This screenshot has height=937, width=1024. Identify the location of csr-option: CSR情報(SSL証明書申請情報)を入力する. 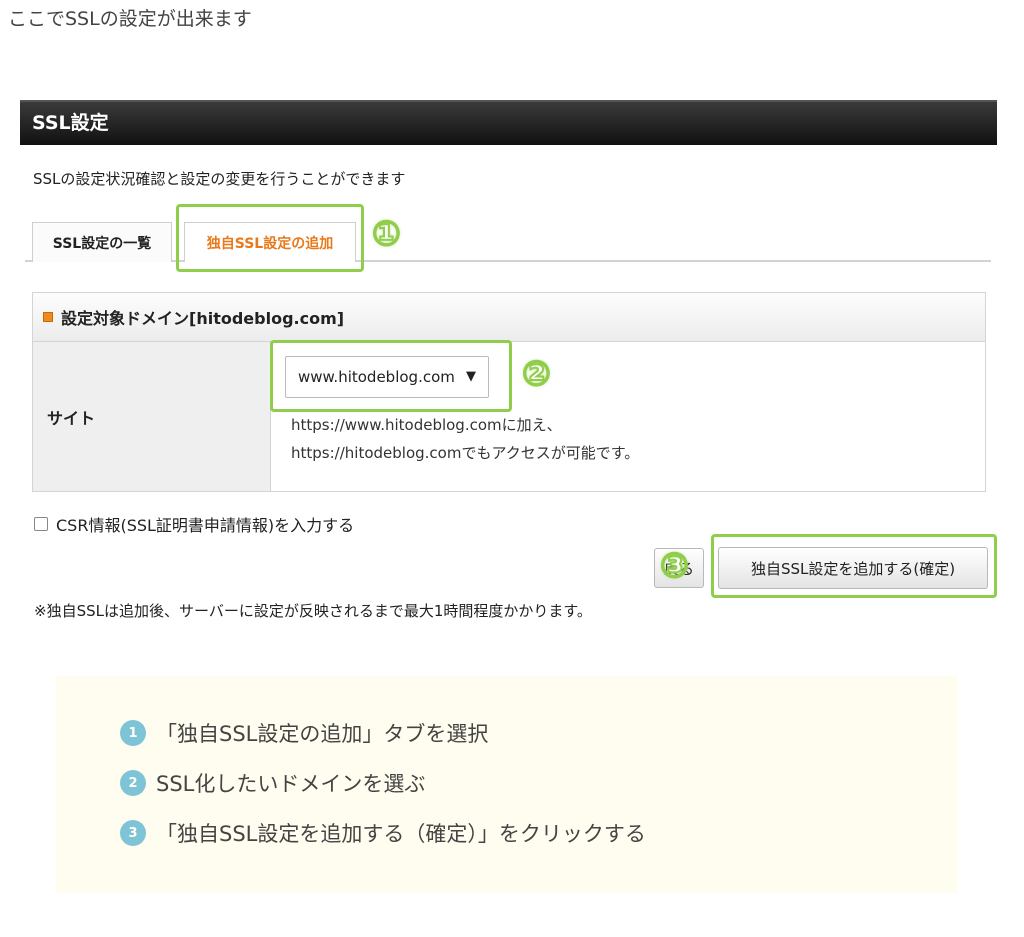
(194, 524).